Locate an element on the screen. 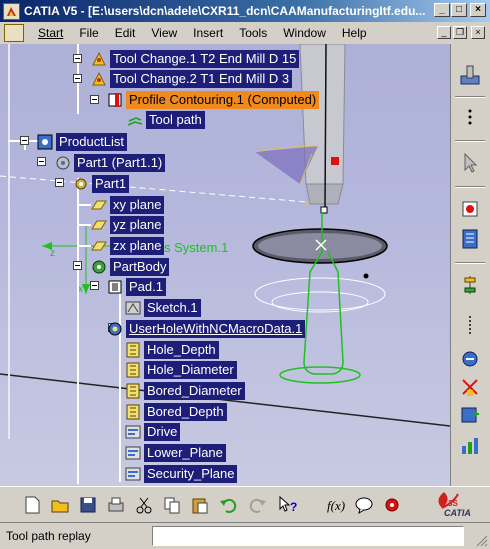  tree-node-hole-diameter: Hole_Diameter is located at coordinates (180, 369).